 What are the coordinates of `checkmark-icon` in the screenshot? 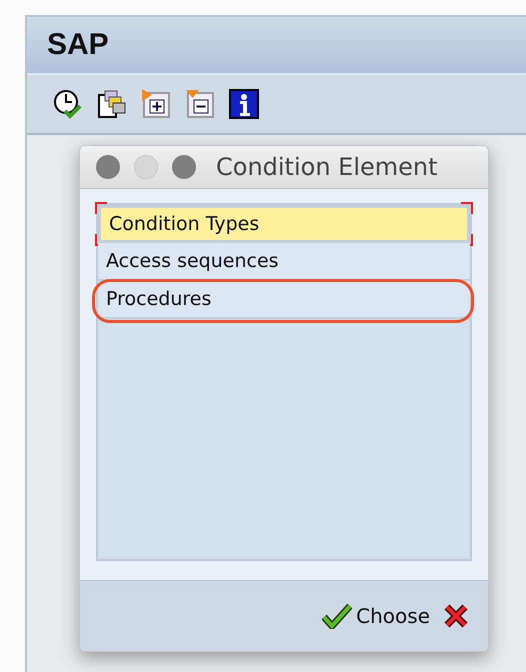 It's located at (337, 616).